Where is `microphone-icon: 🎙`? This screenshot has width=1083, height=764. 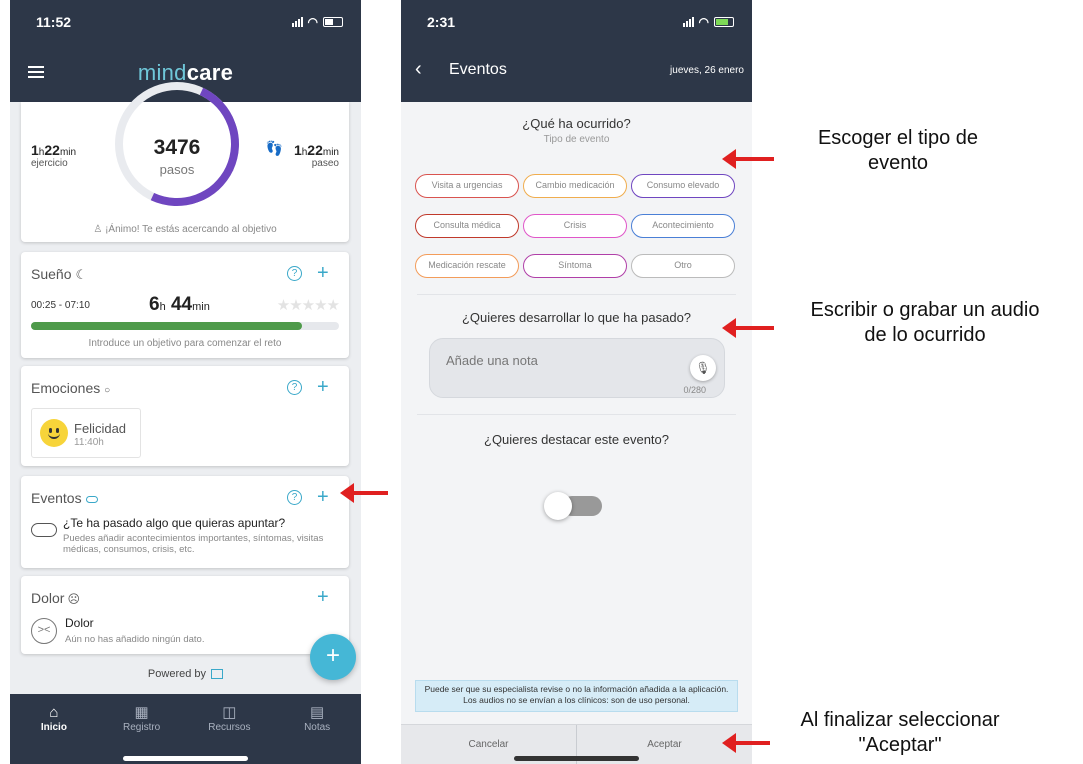
microphone-icon: 🎙 is located at coordinates (703, 368).